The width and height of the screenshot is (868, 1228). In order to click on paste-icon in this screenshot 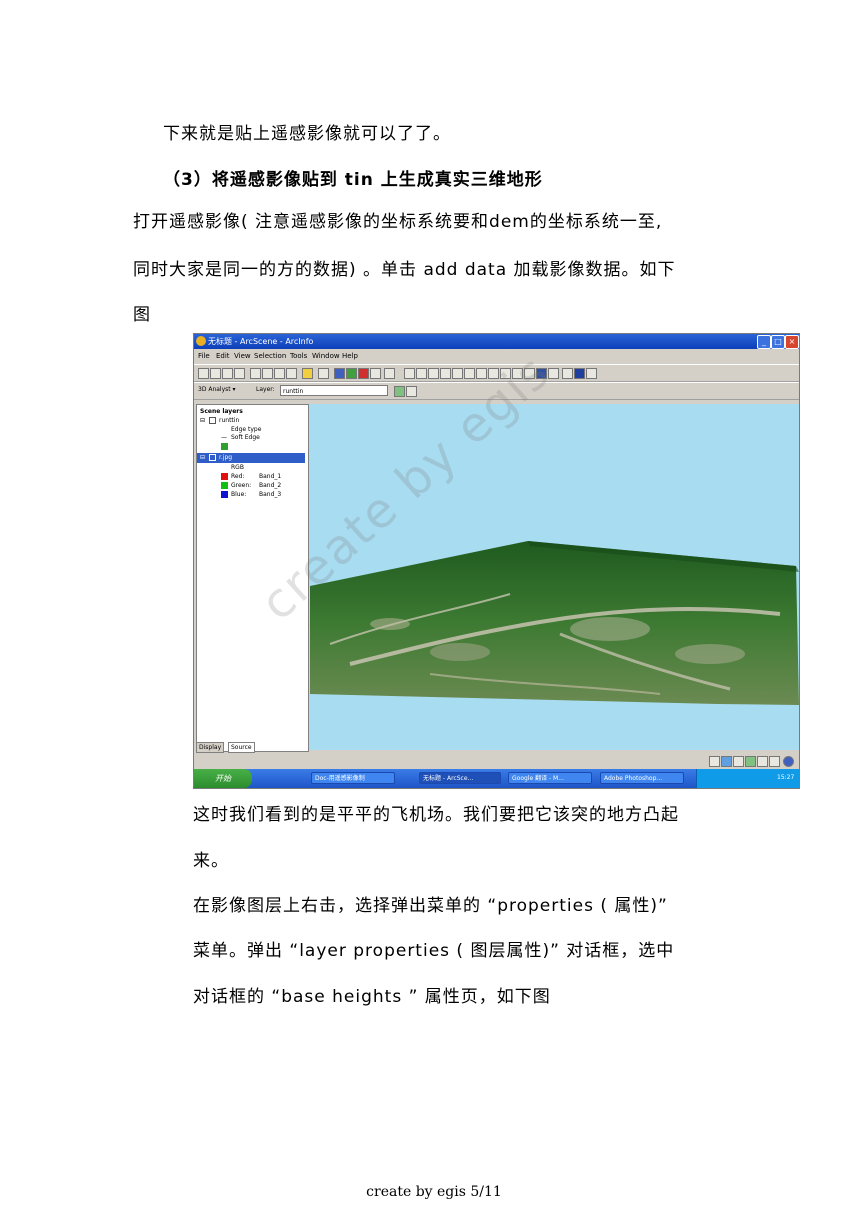, I will do `click(279, 373)`.